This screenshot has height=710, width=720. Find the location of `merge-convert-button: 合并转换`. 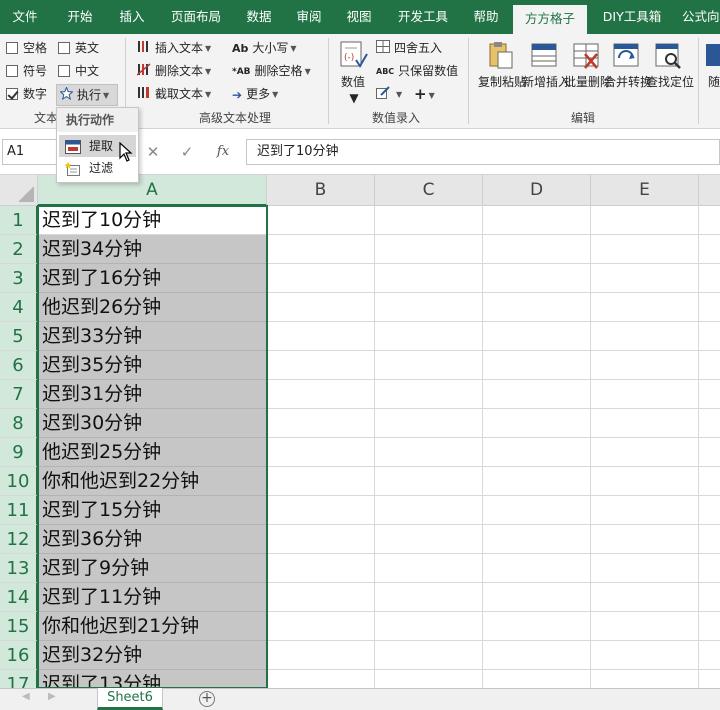

merge-convert-button: 合并转换 is located at coordinates (628, 65).